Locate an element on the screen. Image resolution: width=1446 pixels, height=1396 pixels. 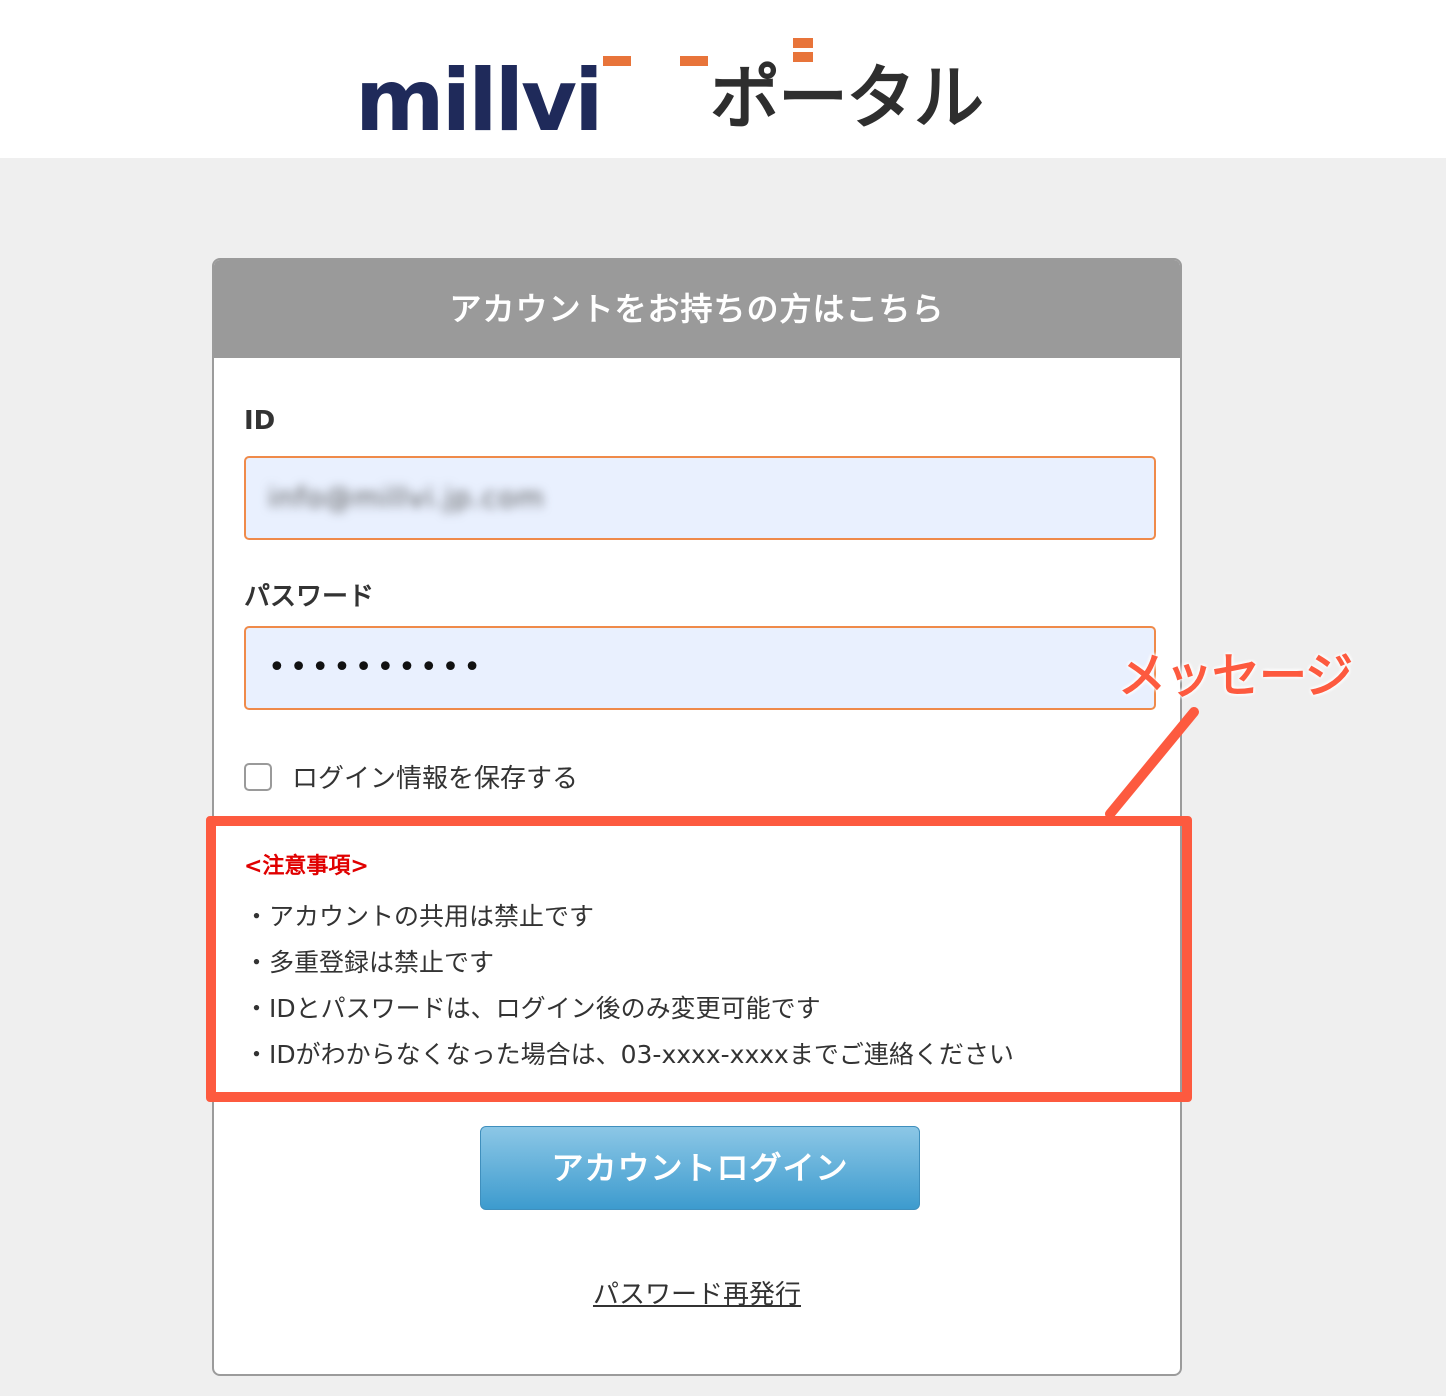
password-input: •••••••••• is located at coordinates (700, 668).